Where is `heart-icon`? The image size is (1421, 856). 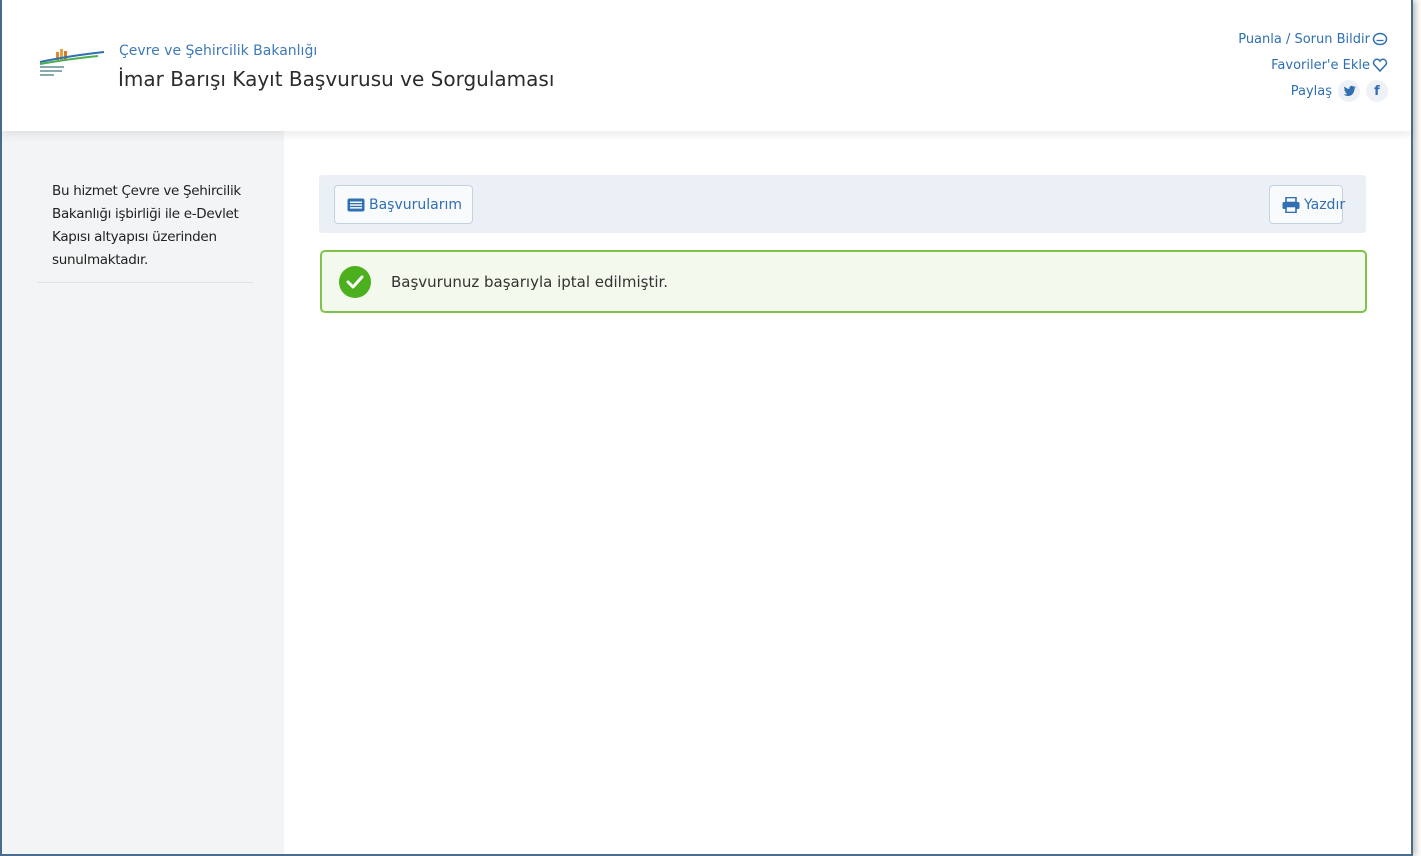
heart-icon is located at coordinates (1380, 65).